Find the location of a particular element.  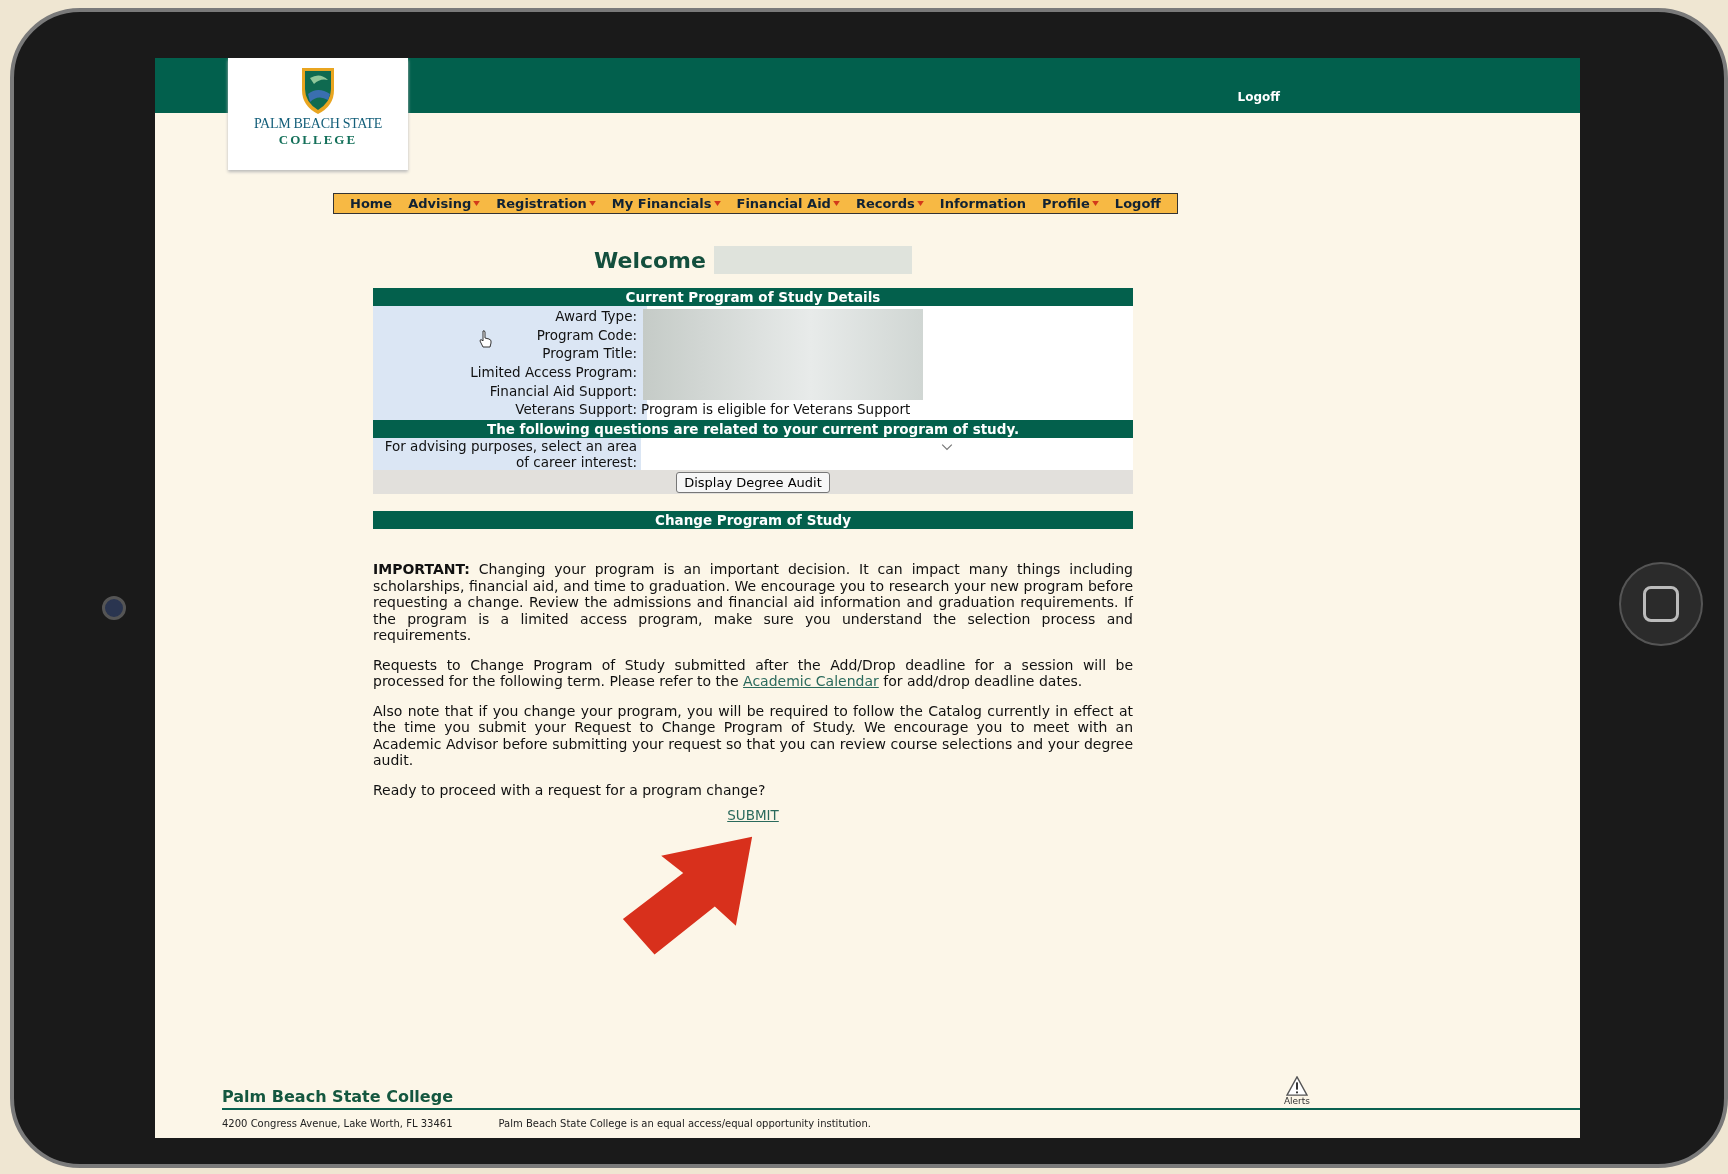

welcome-heading: Welcome is located at coordinates (650, 260).